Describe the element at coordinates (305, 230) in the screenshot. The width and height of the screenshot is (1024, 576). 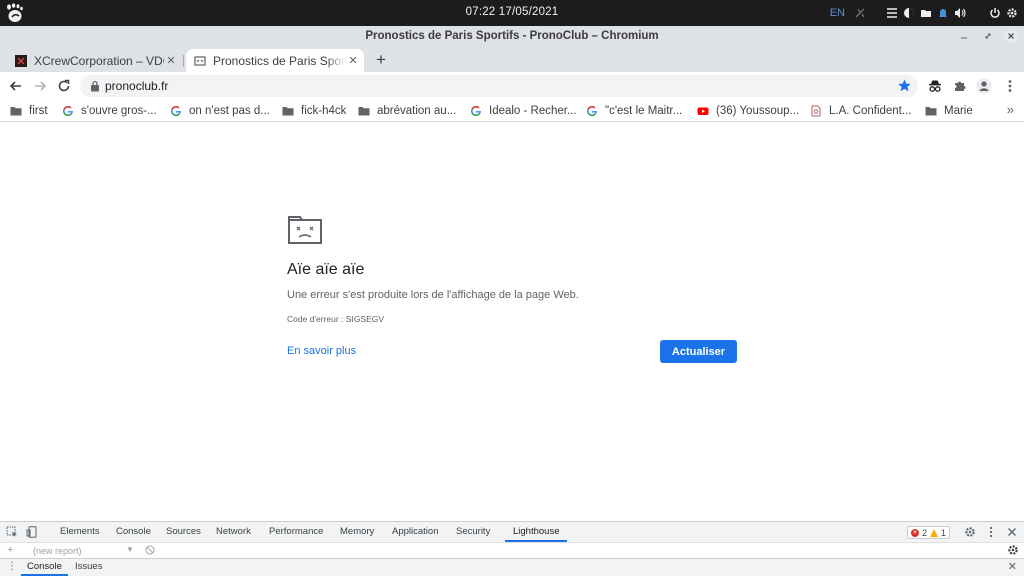
I see `sad-tab-icon` at that location.